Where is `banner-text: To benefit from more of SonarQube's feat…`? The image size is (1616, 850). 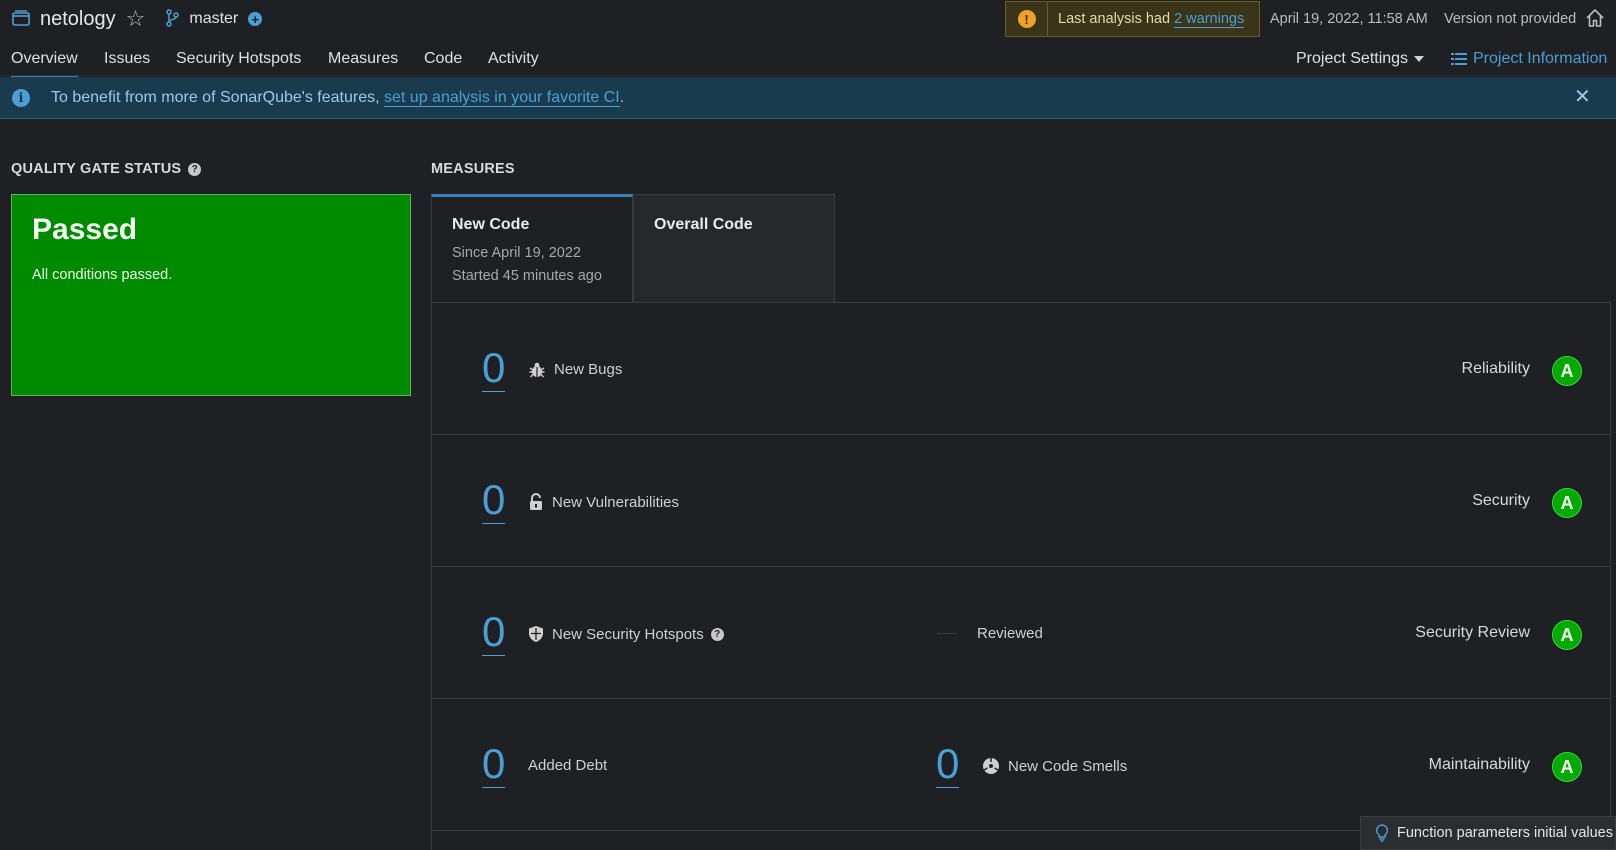 banner-text: To benefit from more of SonarQube's feat… is located at coordinates (337, 98).